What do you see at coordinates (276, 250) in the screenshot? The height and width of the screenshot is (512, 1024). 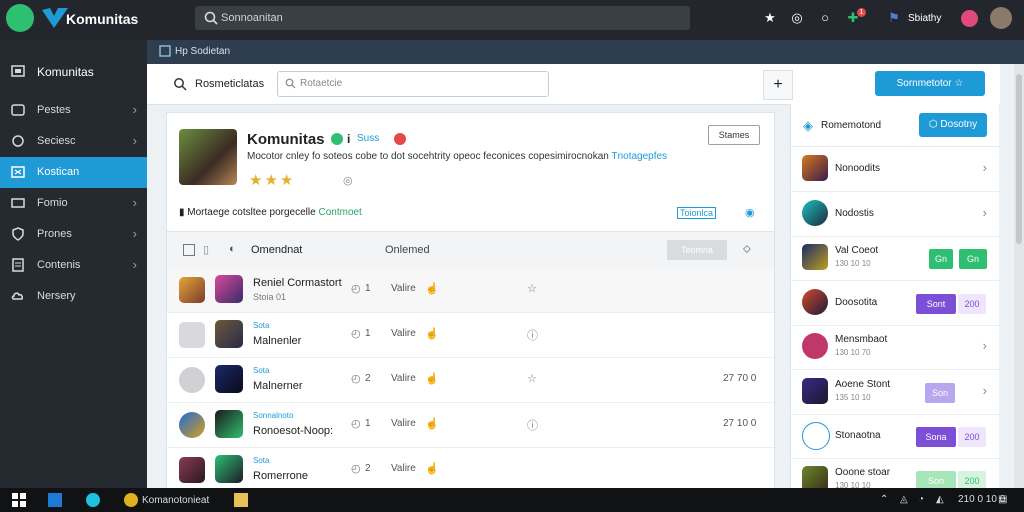 I see `column-header-name: Omendnat` at bounding box center [276, 250].